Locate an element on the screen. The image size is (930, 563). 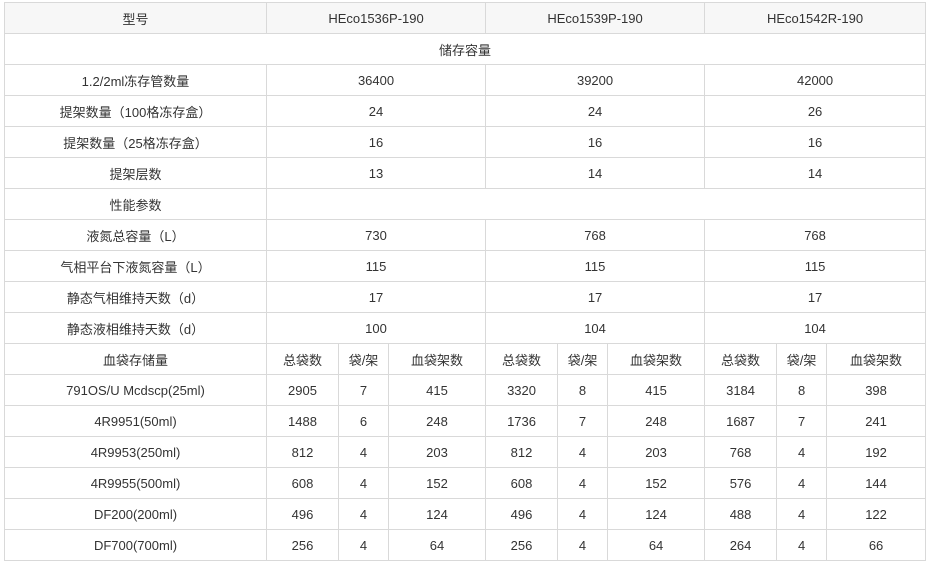
table-row: 提架数量（25格冻存盒） 16 16 16 is located at coordinates (465, 142).